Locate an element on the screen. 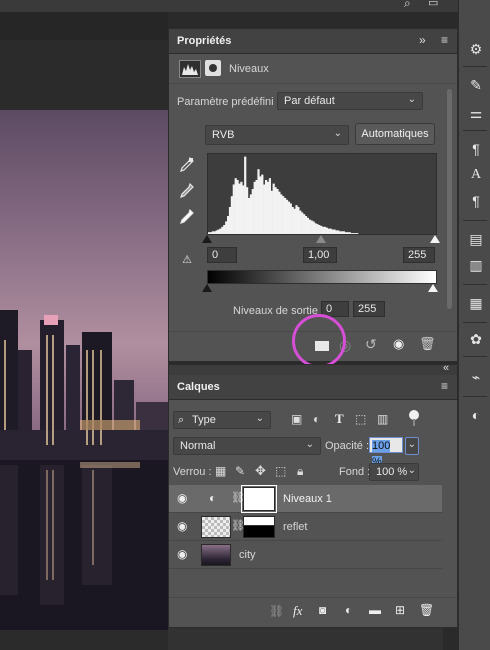  layer-row-niveaux: ◉ ◐ ⛓ Niveaux 1 is located at coordinates (305, 499).